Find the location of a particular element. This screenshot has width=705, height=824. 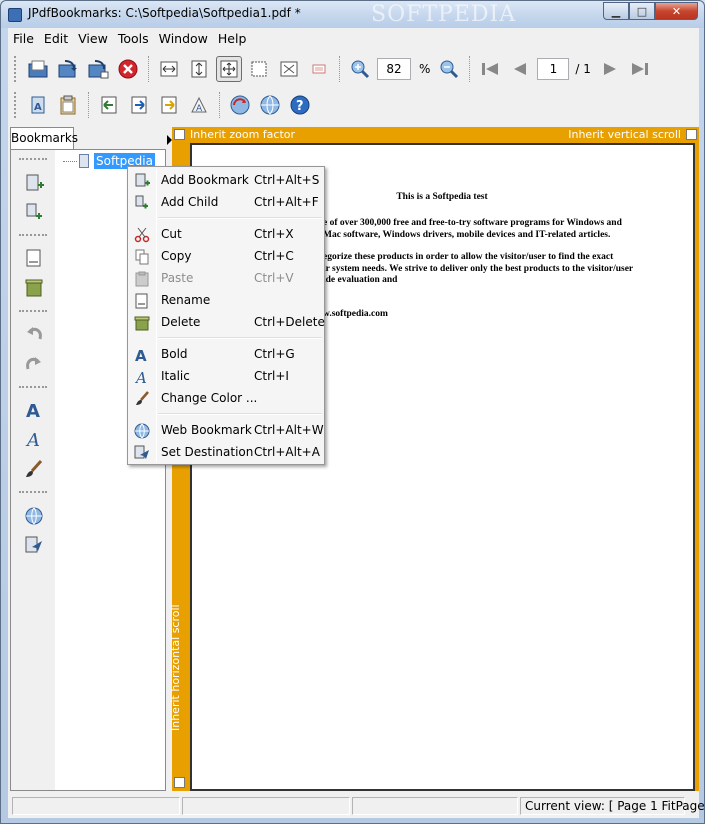

scissors-icon is located at coordinates (142, 235).